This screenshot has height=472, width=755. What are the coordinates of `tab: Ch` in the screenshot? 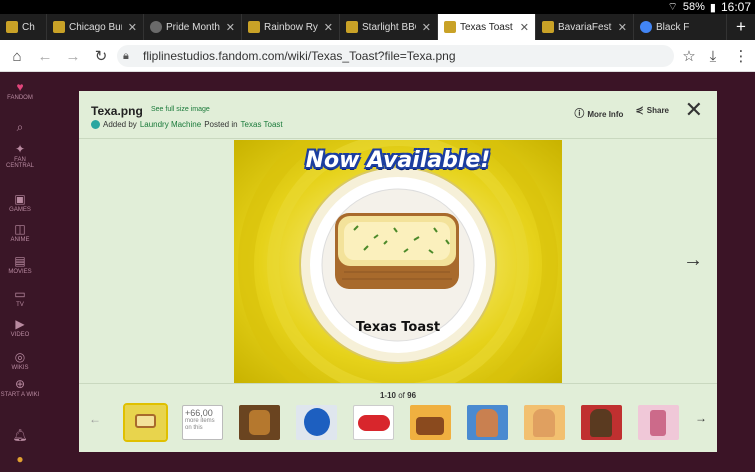 It's located at (23, 27).